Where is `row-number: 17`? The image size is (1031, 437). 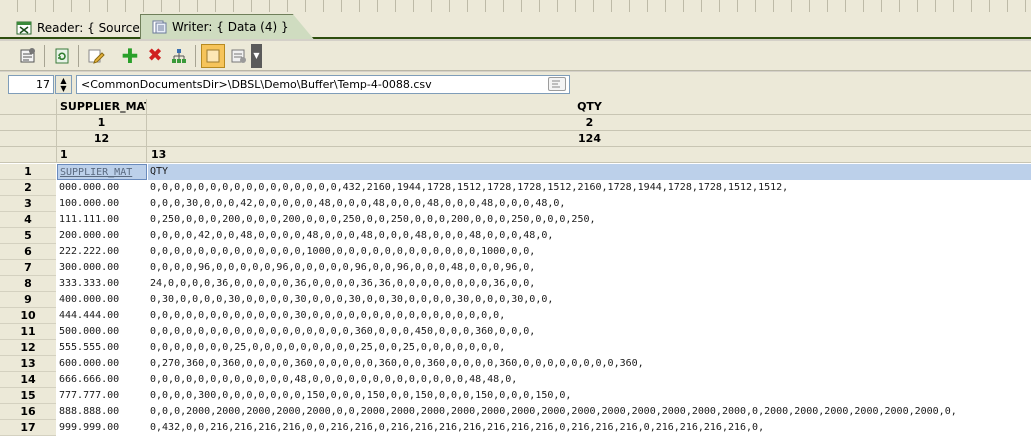
row-number: 17 is located at coordinates (28, 428).